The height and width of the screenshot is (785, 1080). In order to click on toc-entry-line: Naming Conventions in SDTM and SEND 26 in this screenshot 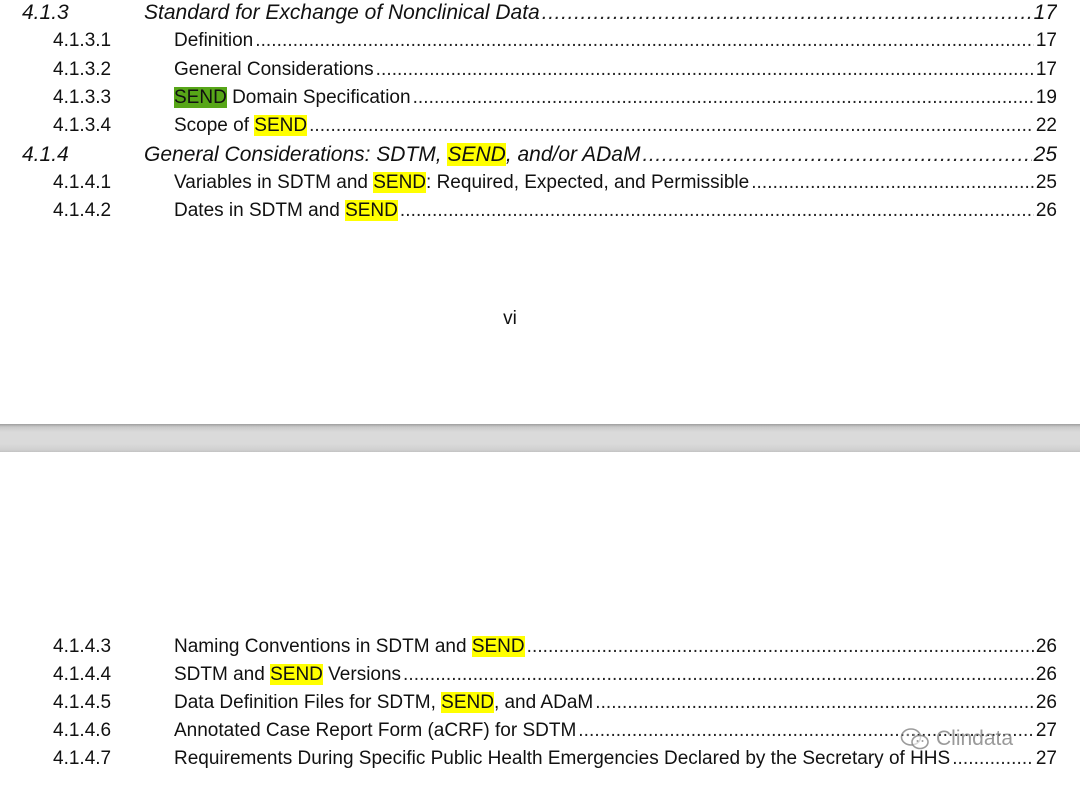, I will do `click(615, 647)`.